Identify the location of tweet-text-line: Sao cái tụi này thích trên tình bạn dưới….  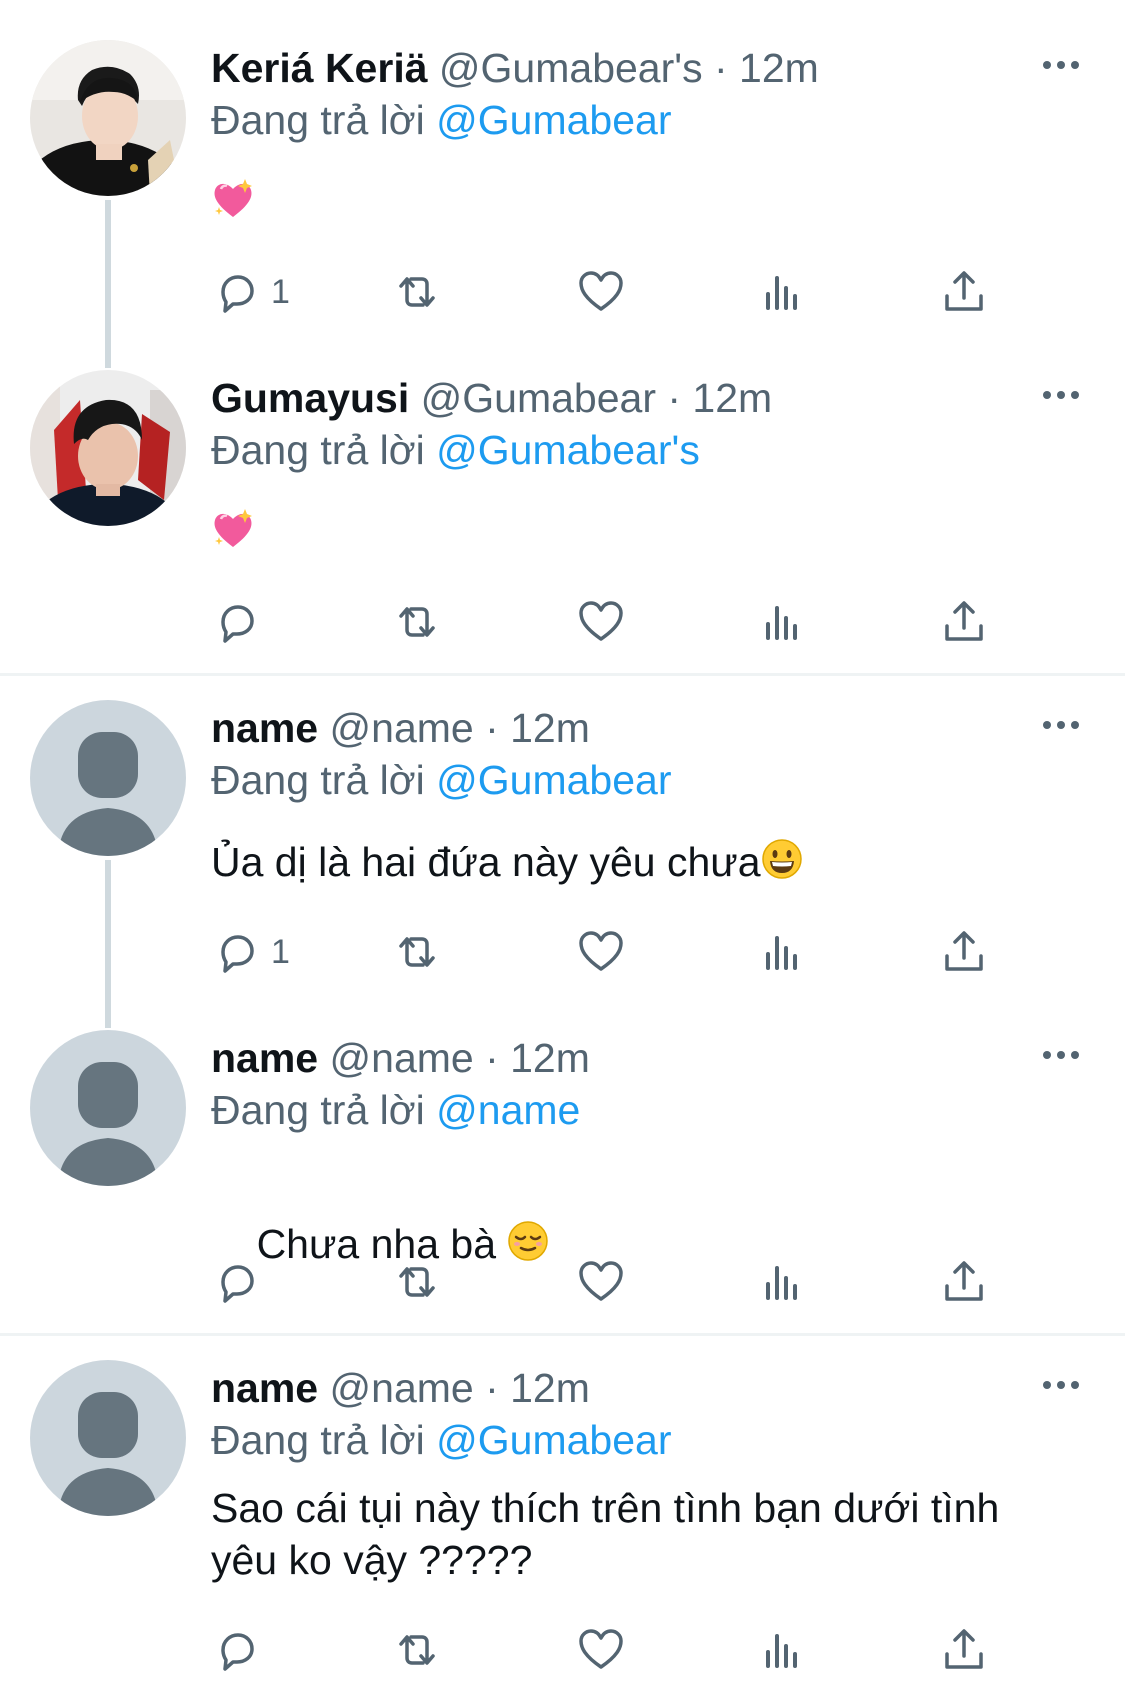
(605, 1508).